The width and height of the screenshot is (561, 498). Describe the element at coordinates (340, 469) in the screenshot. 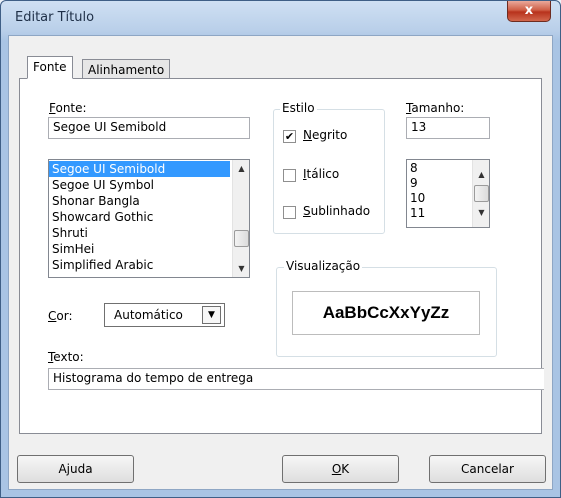

I see `ok-button: OK` at that location.